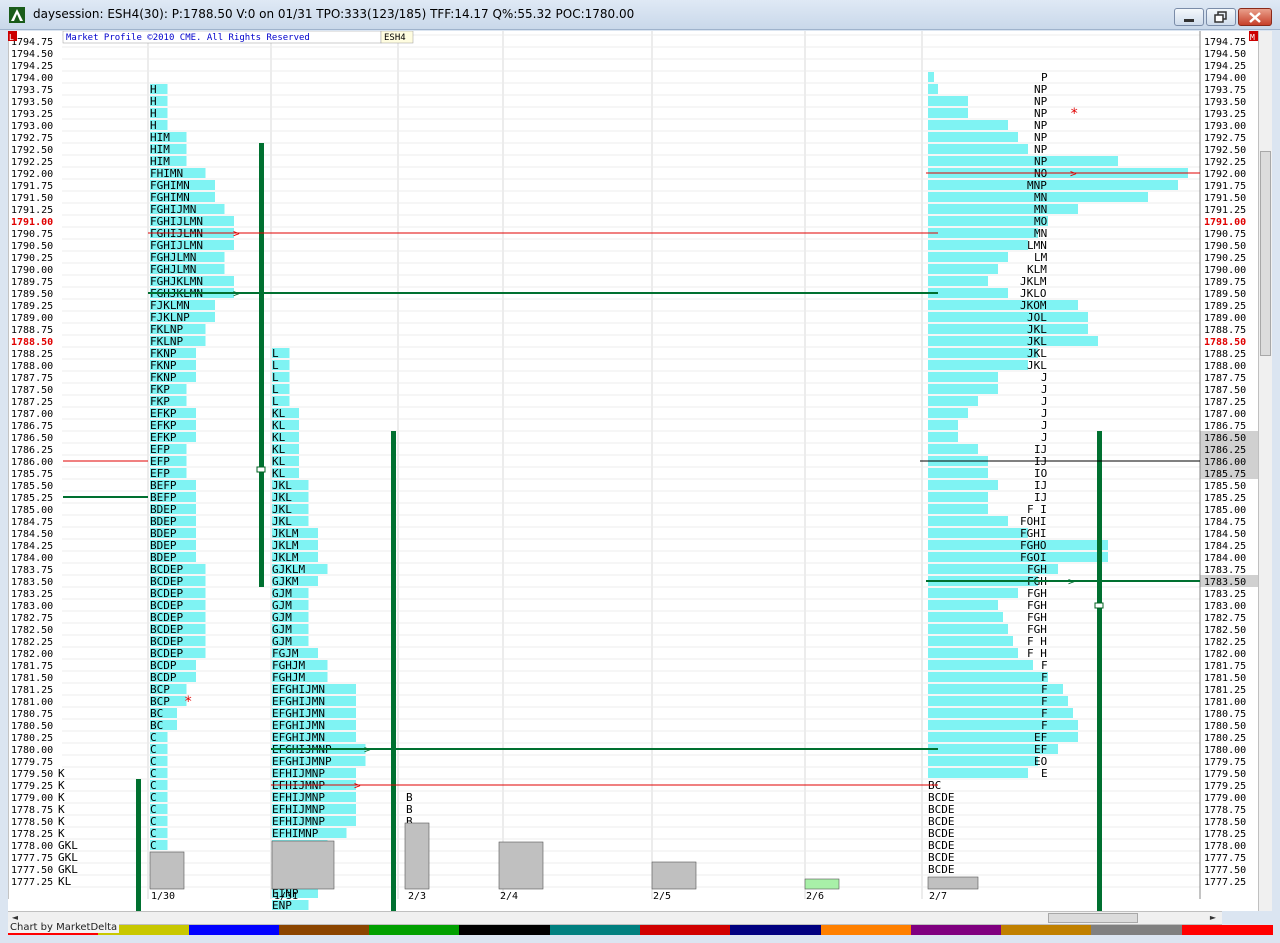  Describe the element at coordinates (1225, 150) in the screenshot. I see `price-label-right: 1792.50` at that location.